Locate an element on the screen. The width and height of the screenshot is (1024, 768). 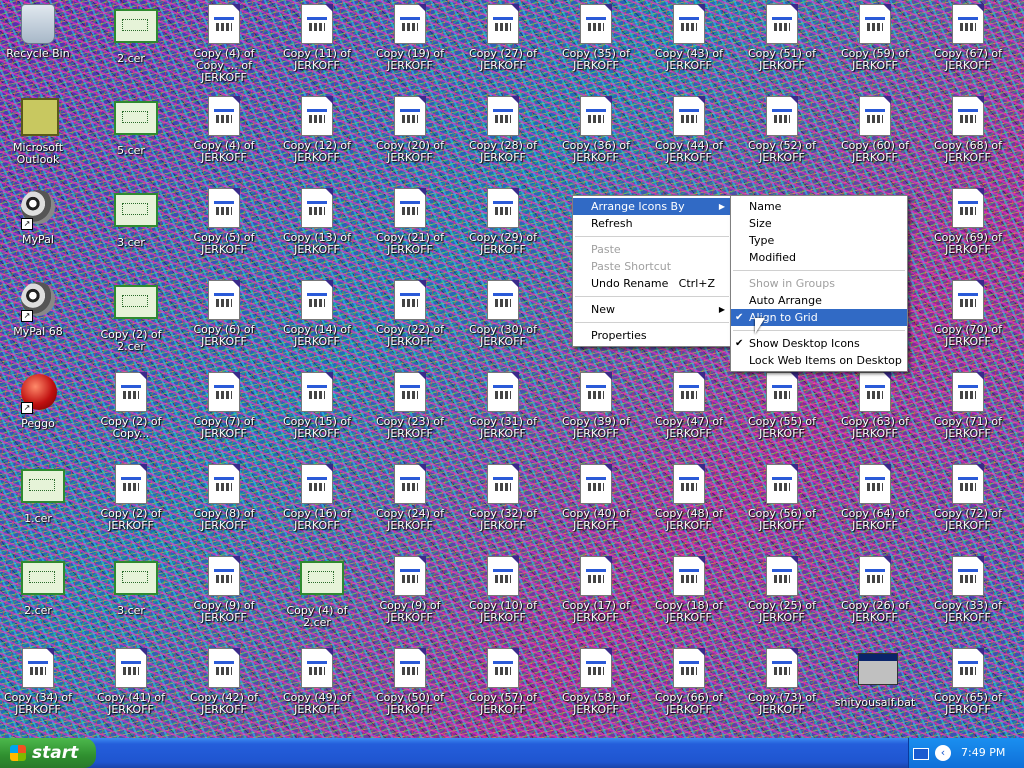
desktop-icon: Copy (26) of JERKOFF is located at coordinates (875, 599).